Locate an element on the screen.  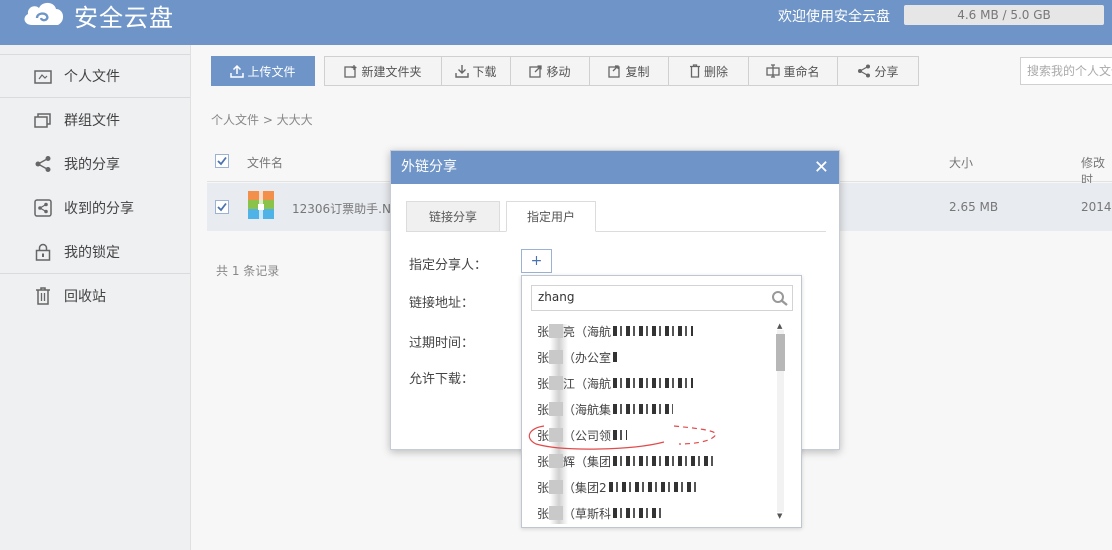
sidebar-item-label: 群组文件 is located at coordinates (92, 121).